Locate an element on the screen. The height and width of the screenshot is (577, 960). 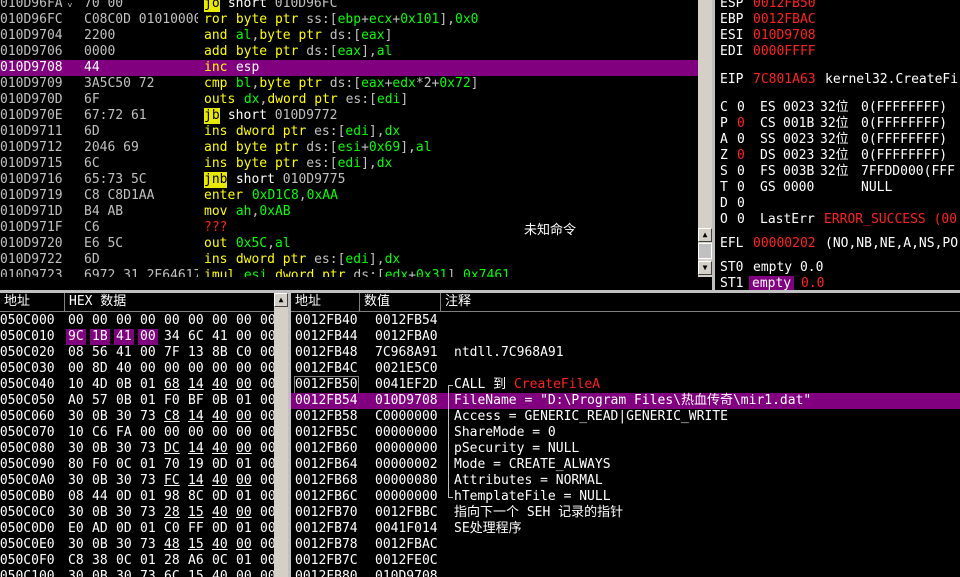
hexdump-byte: 41 is located at coordinates (124, 353).